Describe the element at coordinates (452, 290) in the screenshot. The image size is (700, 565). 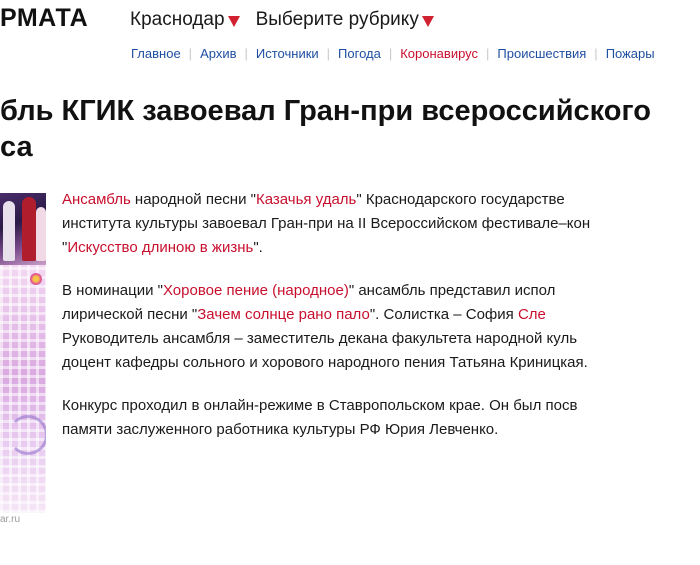
I see `article-text: " ансамбль представил испол` at that location.